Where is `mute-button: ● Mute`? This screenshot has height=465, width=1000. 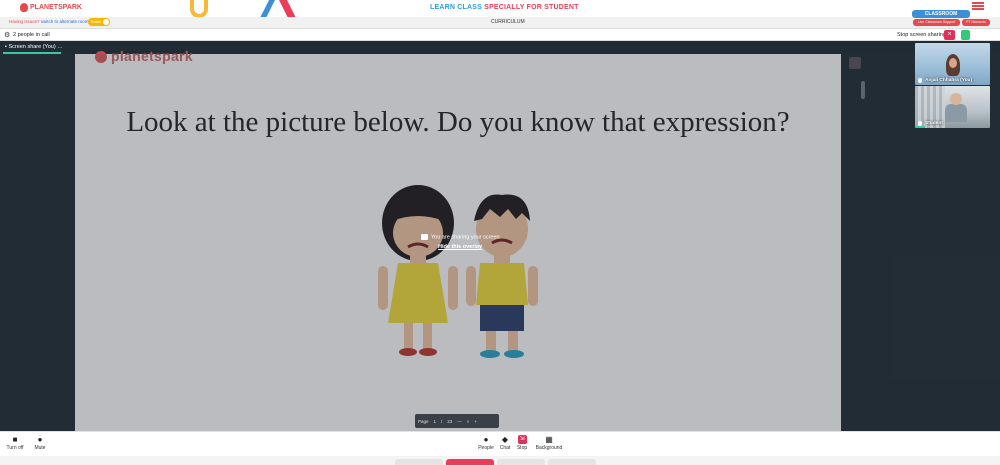
mute-button: ● Mute is located at coordinates (40, 443).